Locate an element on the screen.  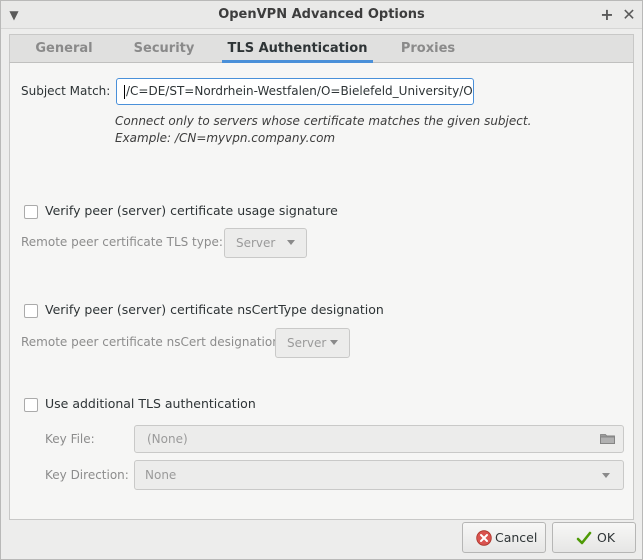
tls-type-dropdown: Server is located at coordinates (265, 243).